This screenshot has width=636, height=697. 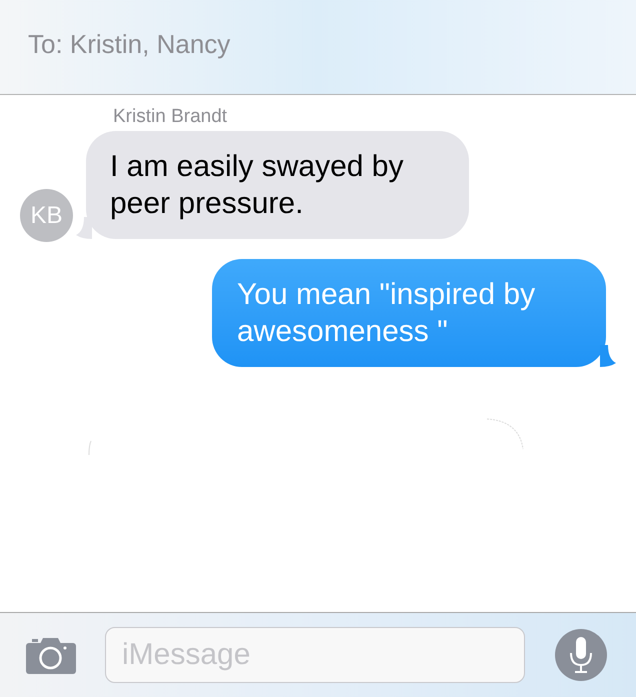 What do you see at coordinates (46, 215) in the screenshot?
I see `avatar: KB` at bounding box center [46, 215].